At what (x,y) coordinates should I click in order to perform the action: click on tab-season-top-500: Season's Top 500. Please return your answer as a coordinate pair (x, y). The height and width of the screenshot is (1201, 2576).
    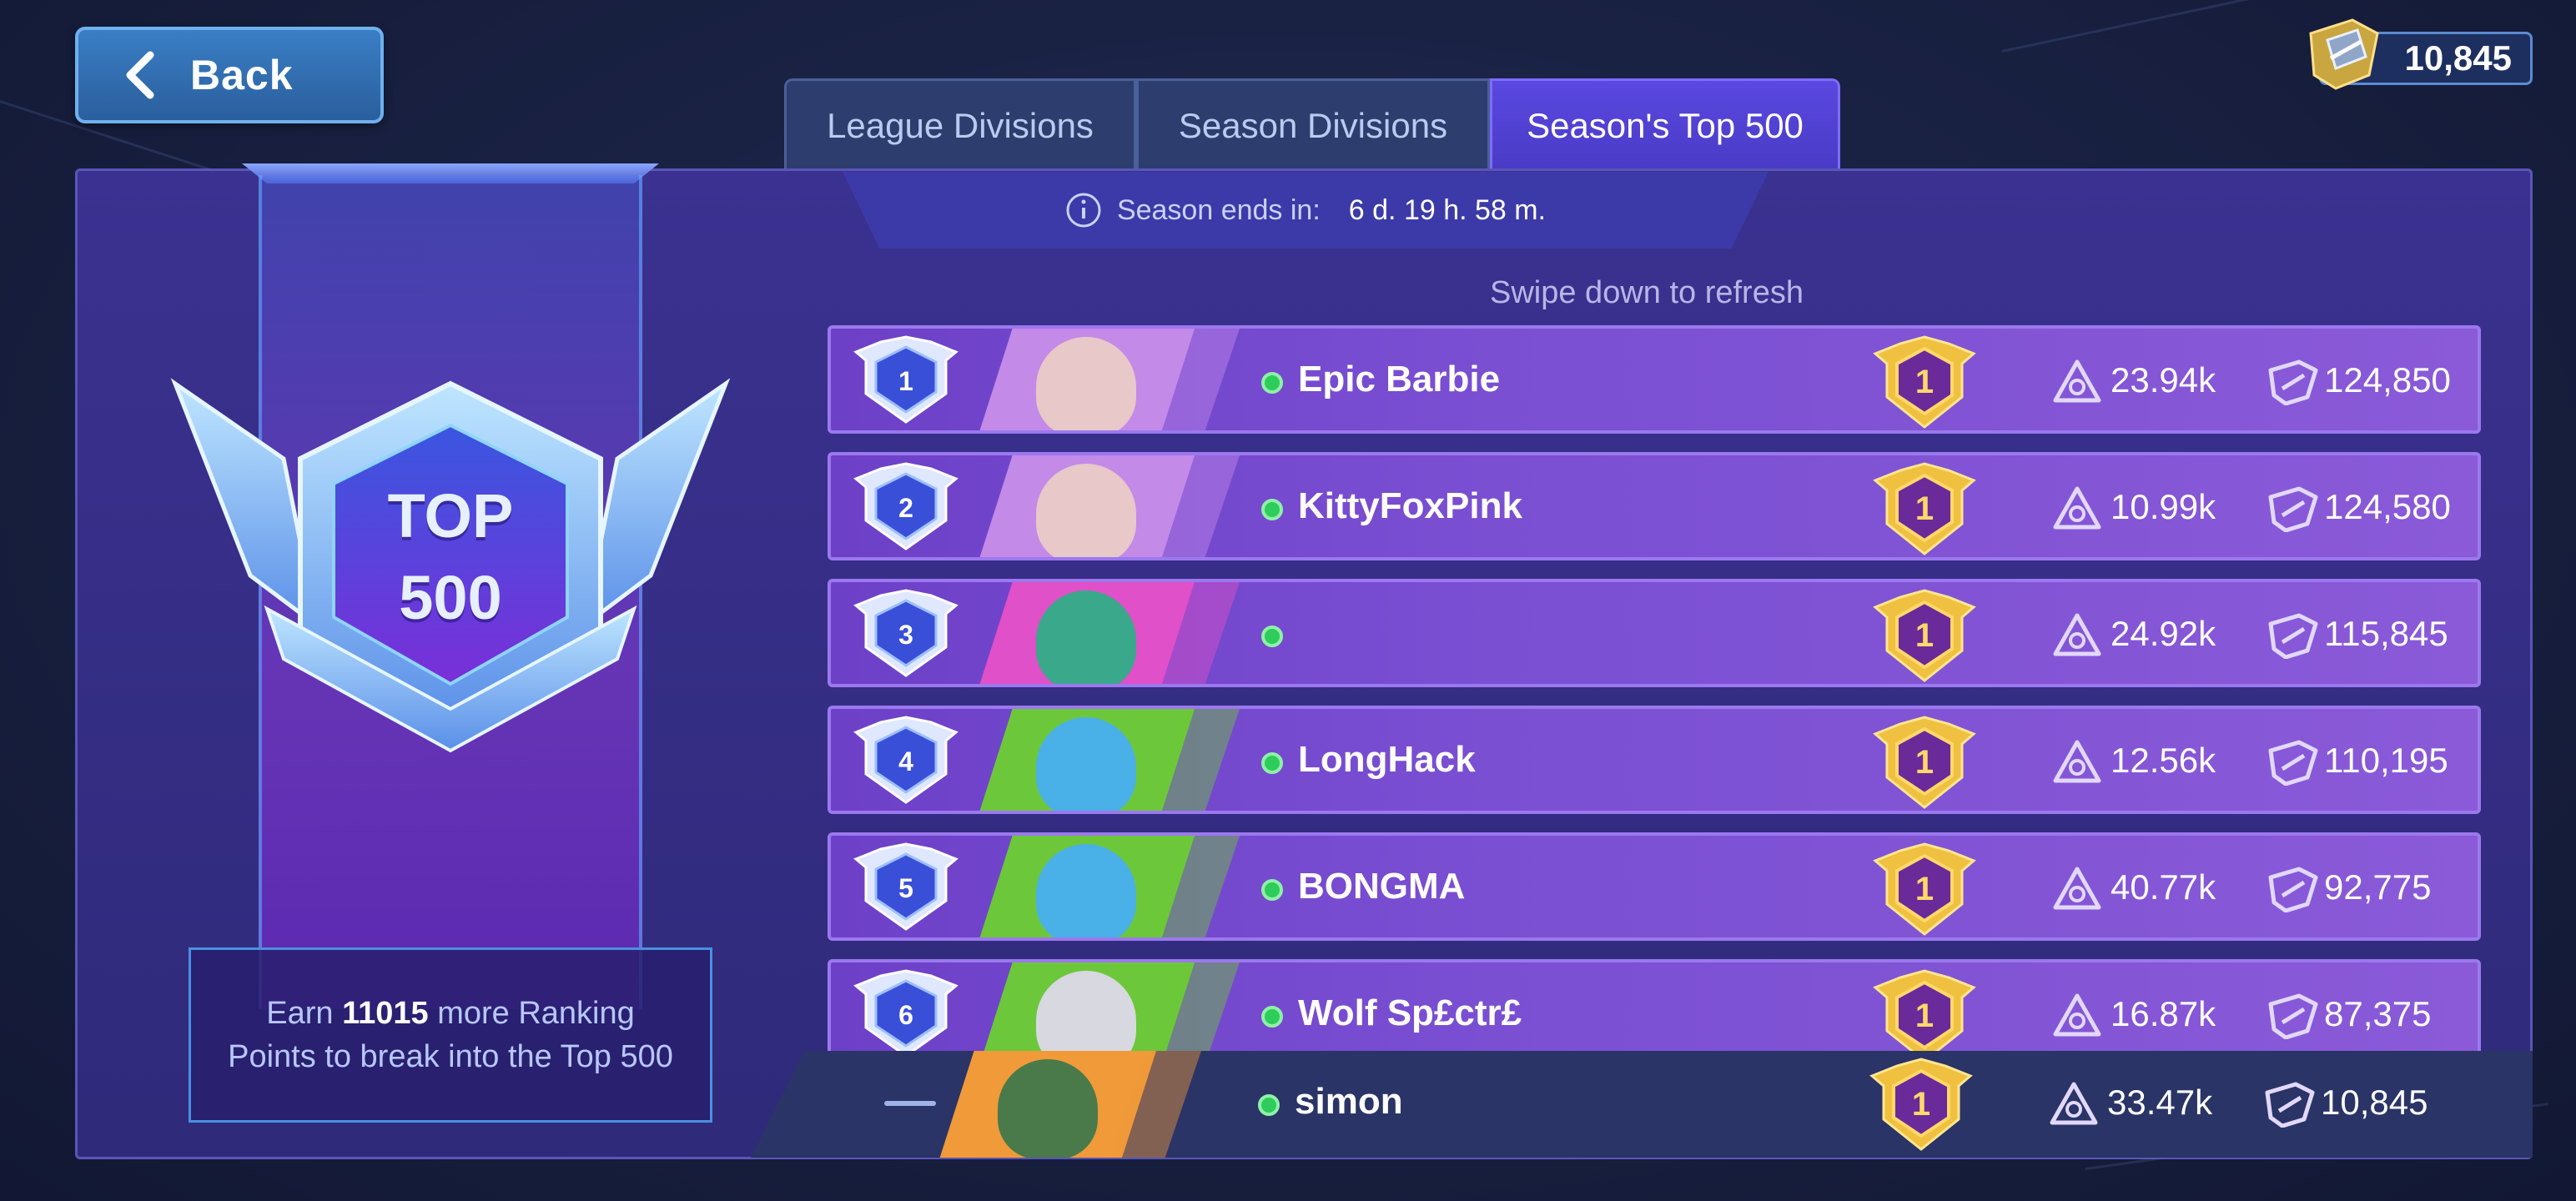
    Looking at the image, I should click on (1665, 124).